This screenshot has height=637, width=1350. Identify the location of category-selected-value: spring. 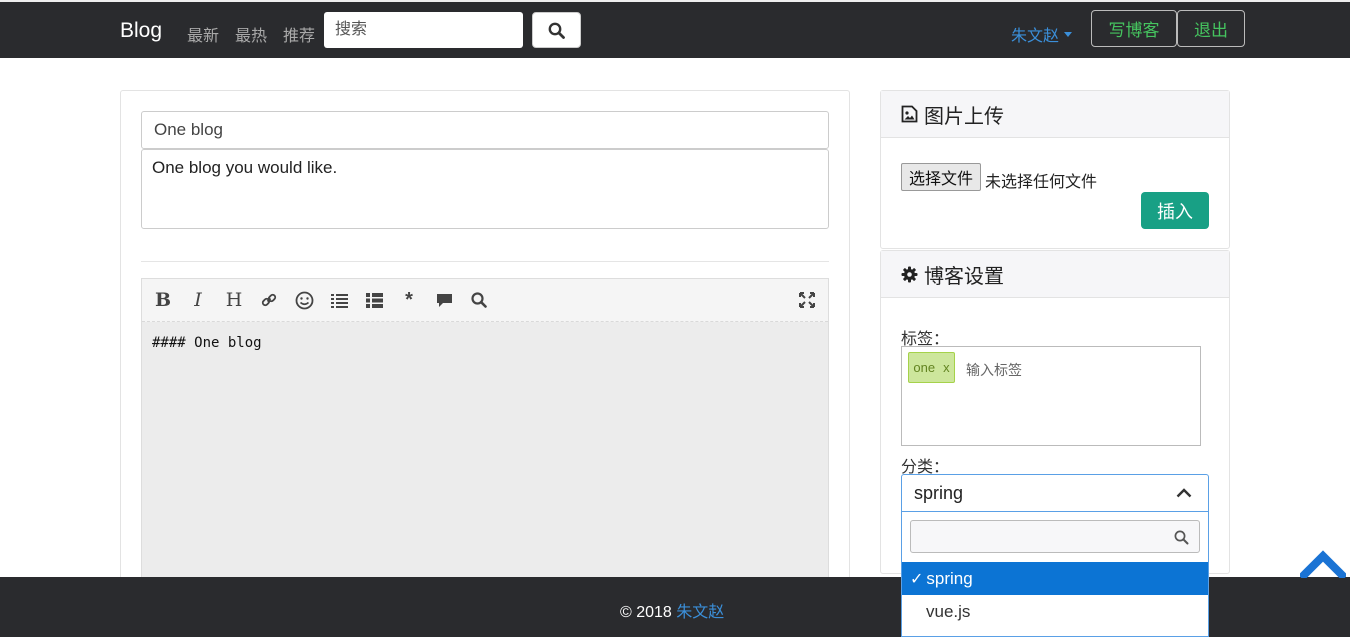
(939, 492).